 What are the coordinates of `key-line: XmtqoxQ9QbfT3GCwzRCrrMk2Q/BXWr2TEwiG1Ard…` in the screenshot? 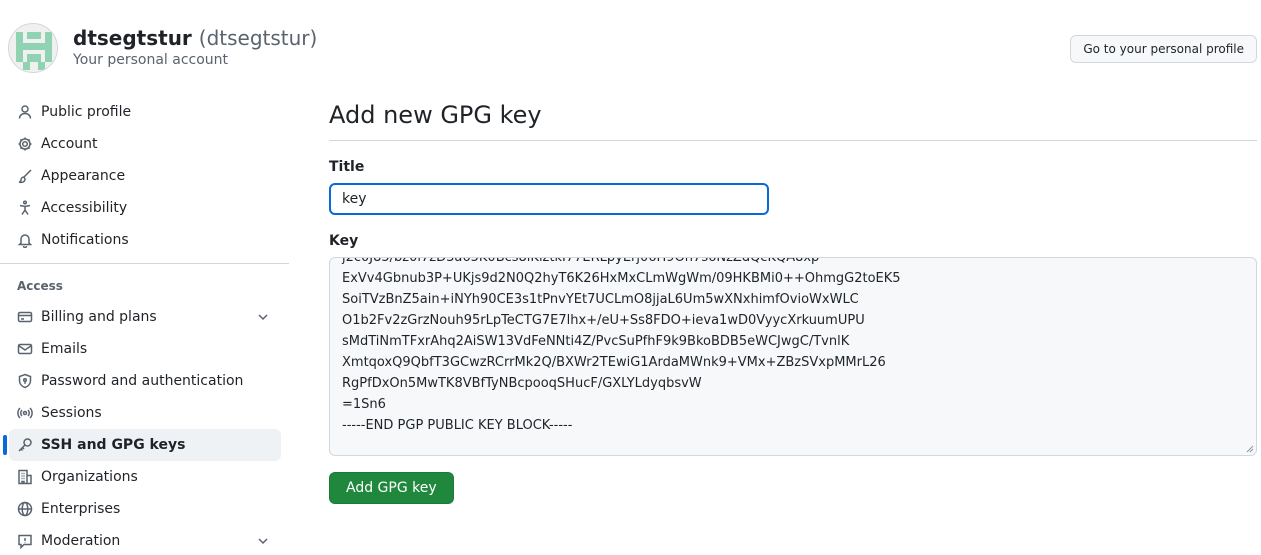 It's located at (614, 362).